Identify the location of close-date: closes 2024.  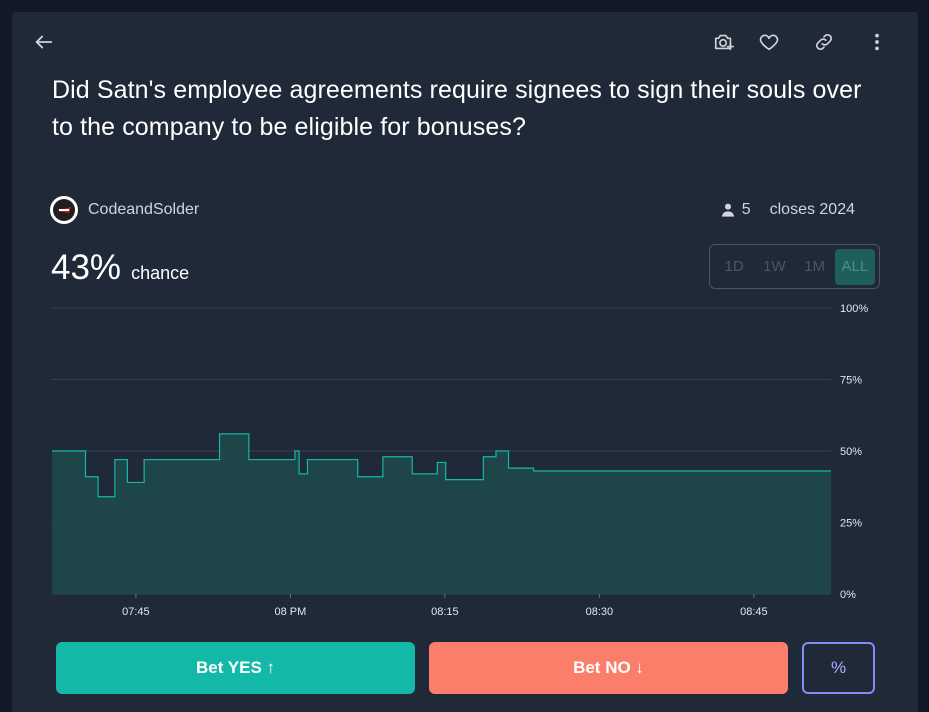
(812, 209).